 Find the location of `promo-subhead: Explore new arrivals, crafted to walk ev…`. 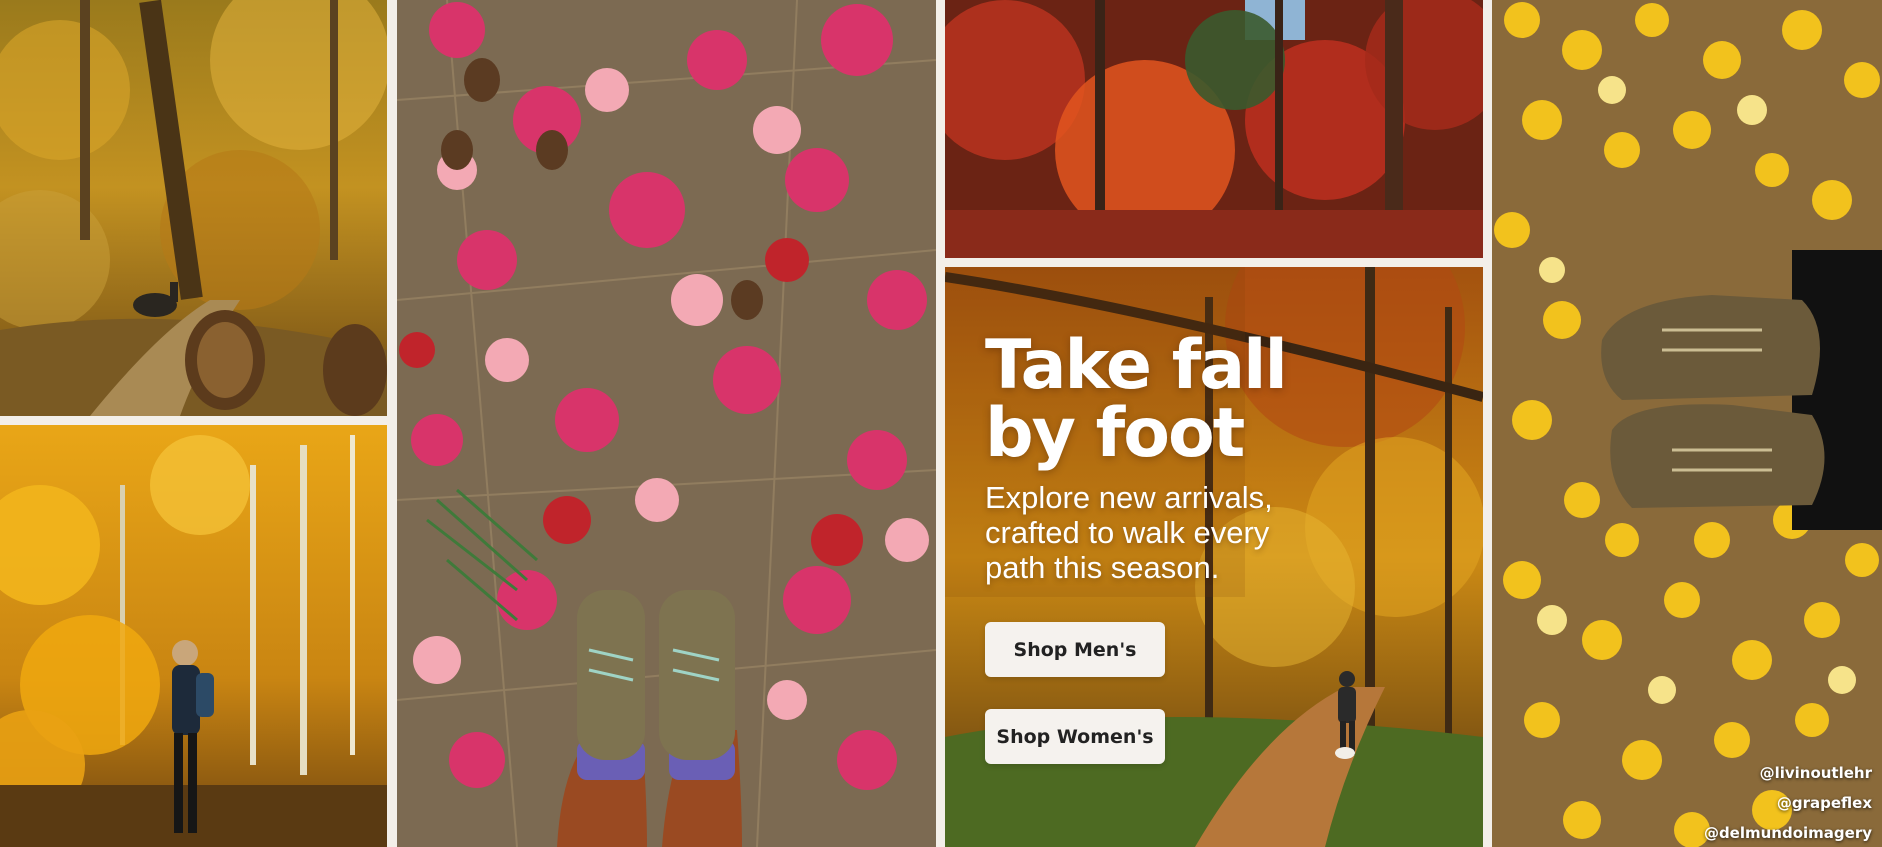

promo-subhead: Explore new arrivals, crafted to walk ev… is located at coordinates (1129, 532).